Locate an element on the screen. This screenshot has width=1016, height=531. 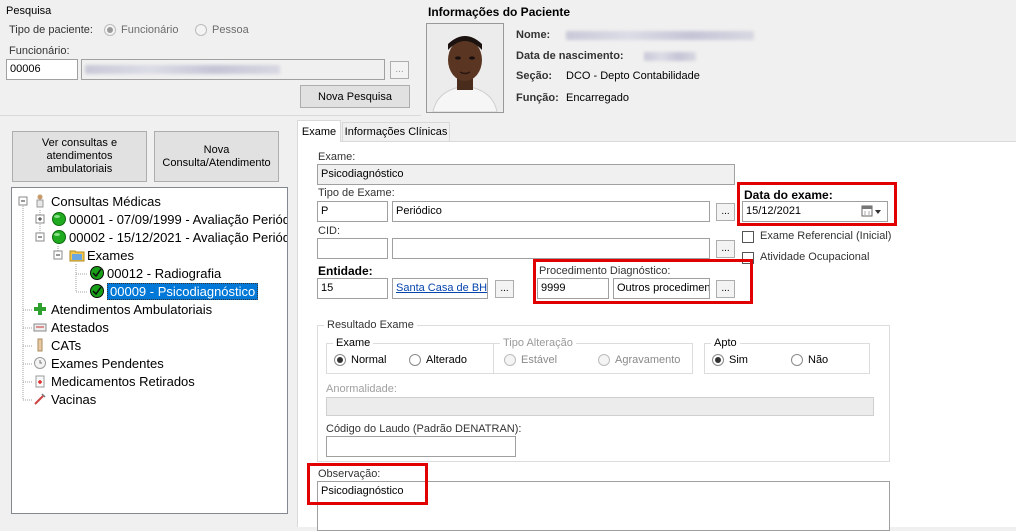
employee-label: Funcionário: is located at coordinates (39, 51).